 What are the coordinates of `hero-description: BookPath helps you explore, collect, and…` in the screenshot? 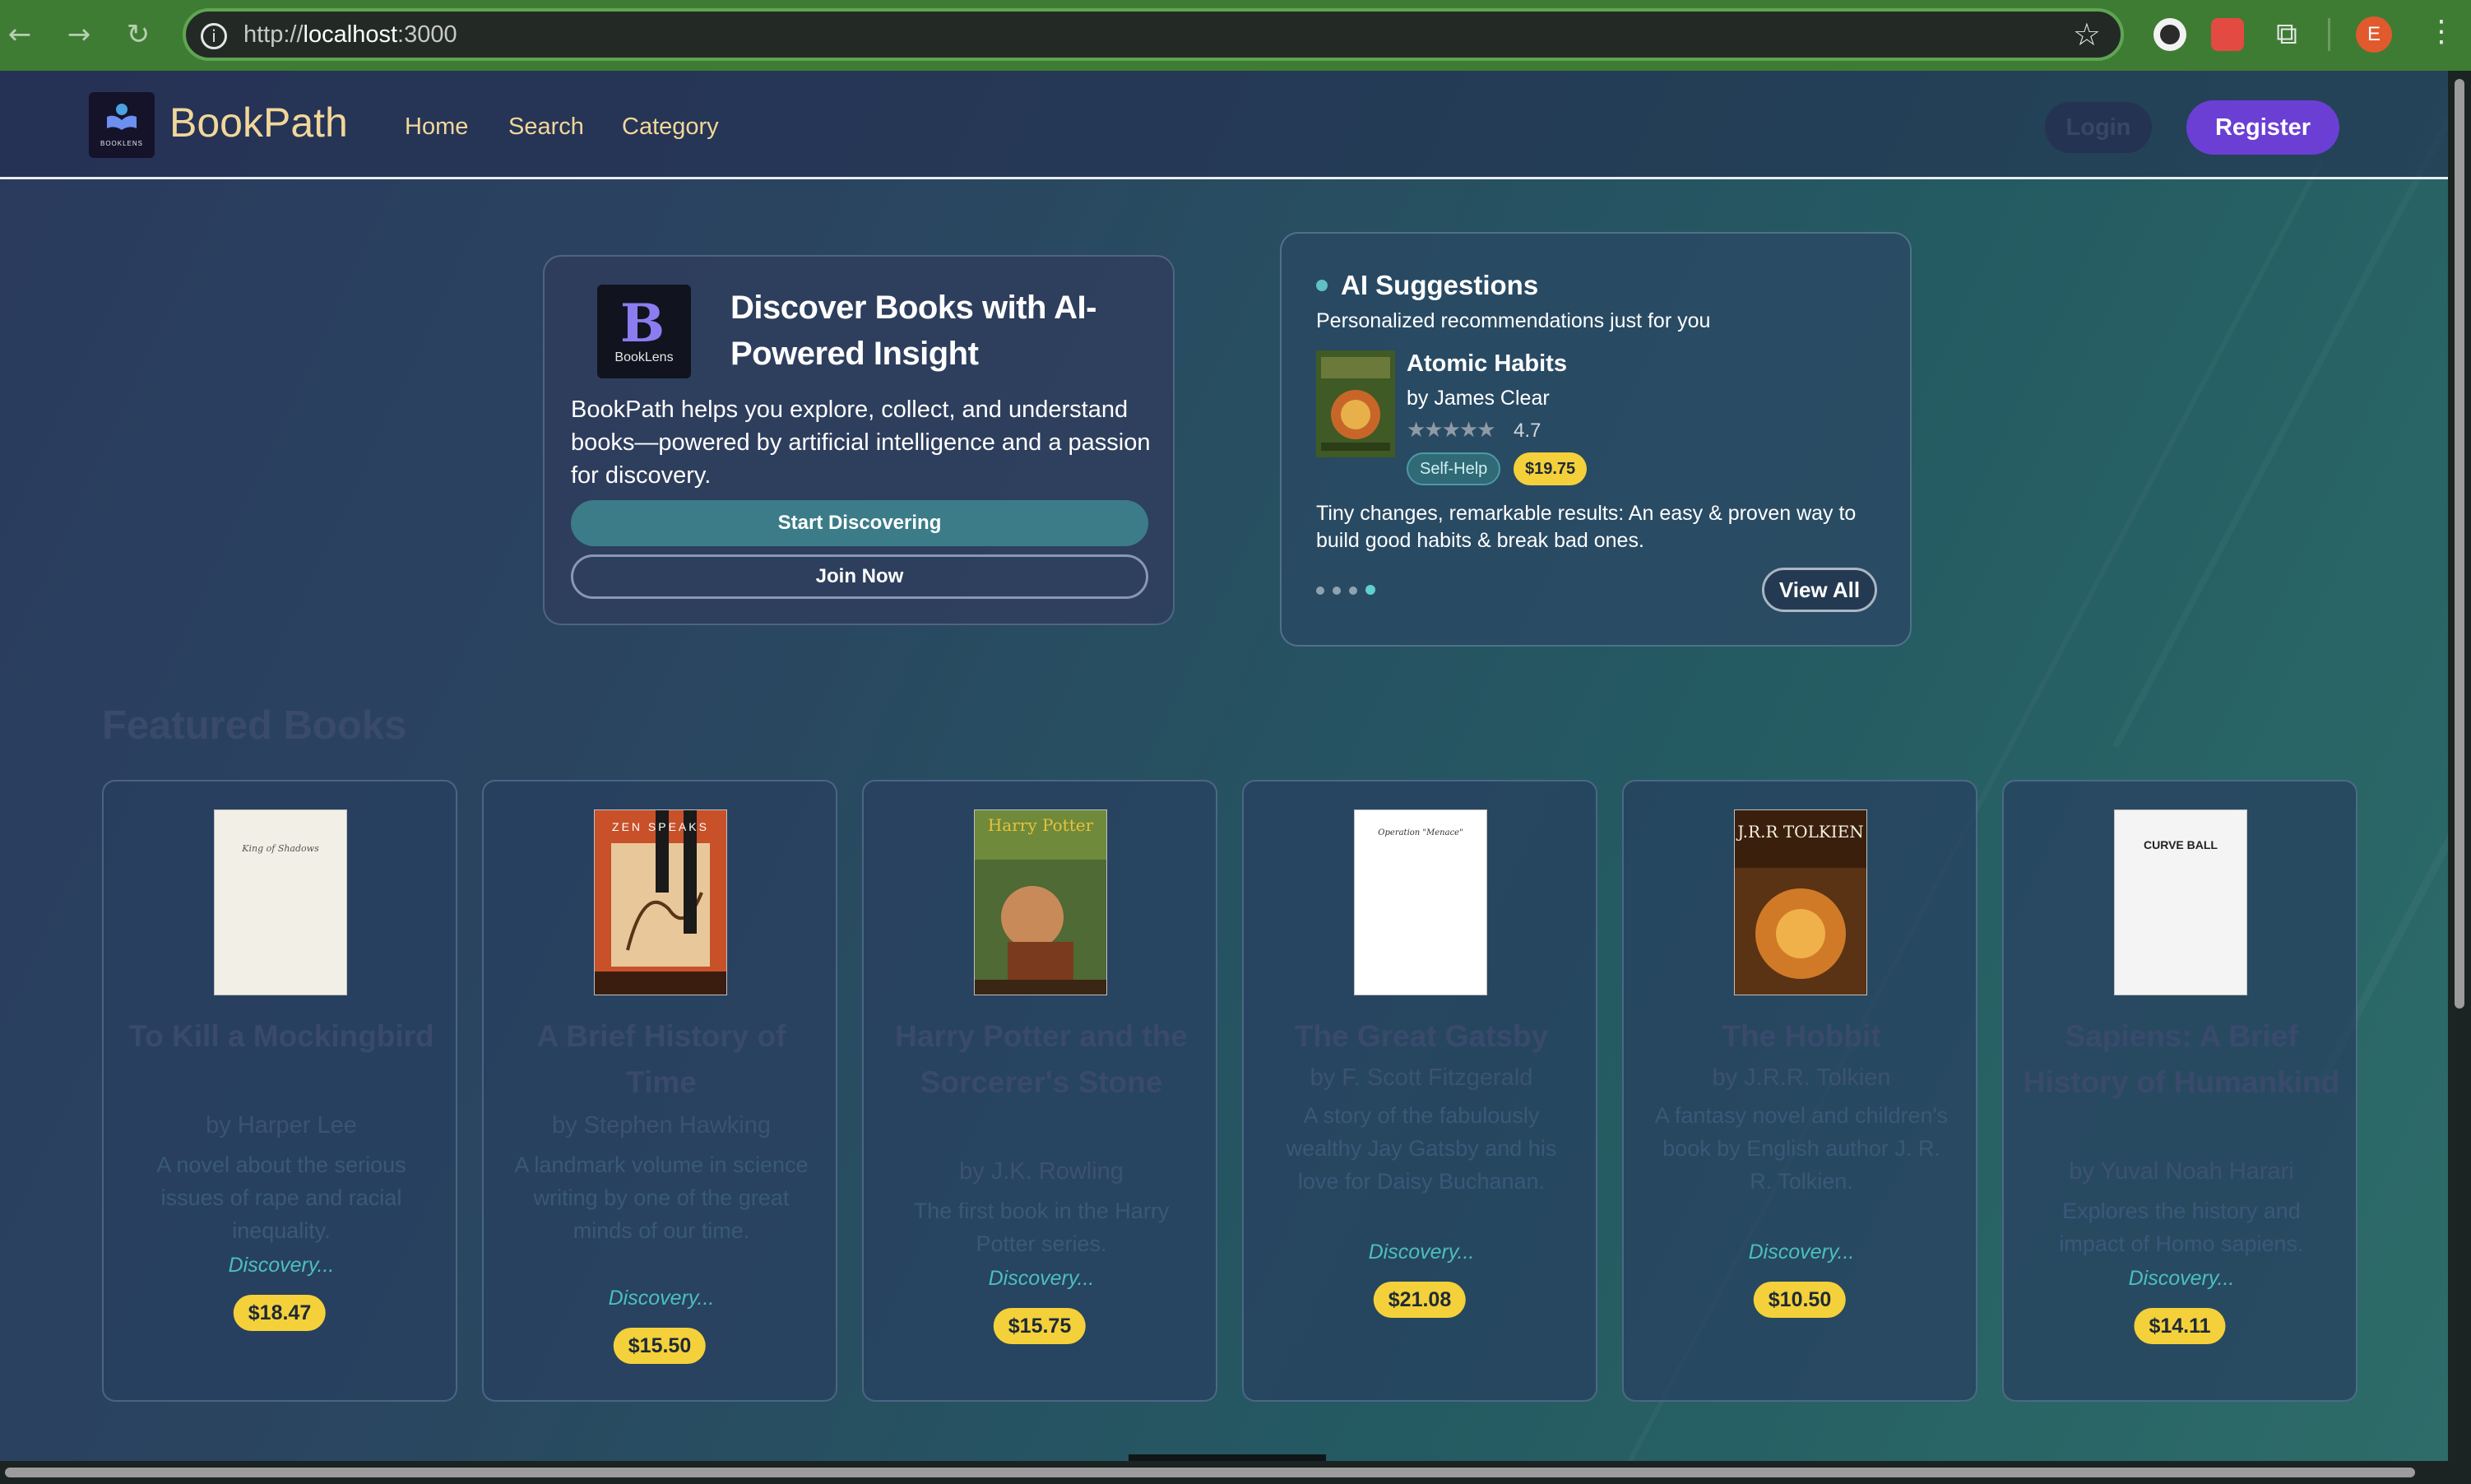 It's located at (861, 443).